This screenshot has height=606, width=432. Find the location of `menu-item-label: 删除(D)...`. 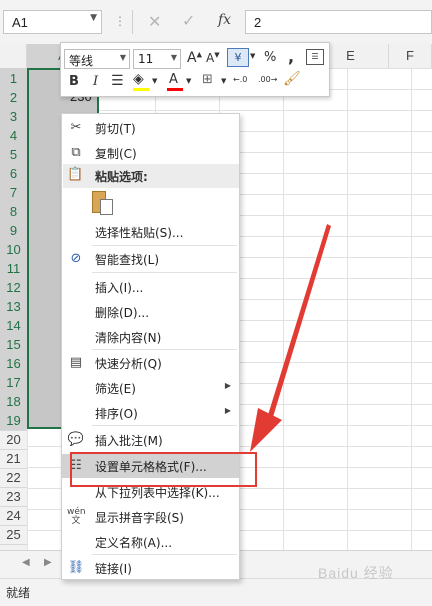

menu-item-label: 删除(D)... is located at coordinates (122, 313).